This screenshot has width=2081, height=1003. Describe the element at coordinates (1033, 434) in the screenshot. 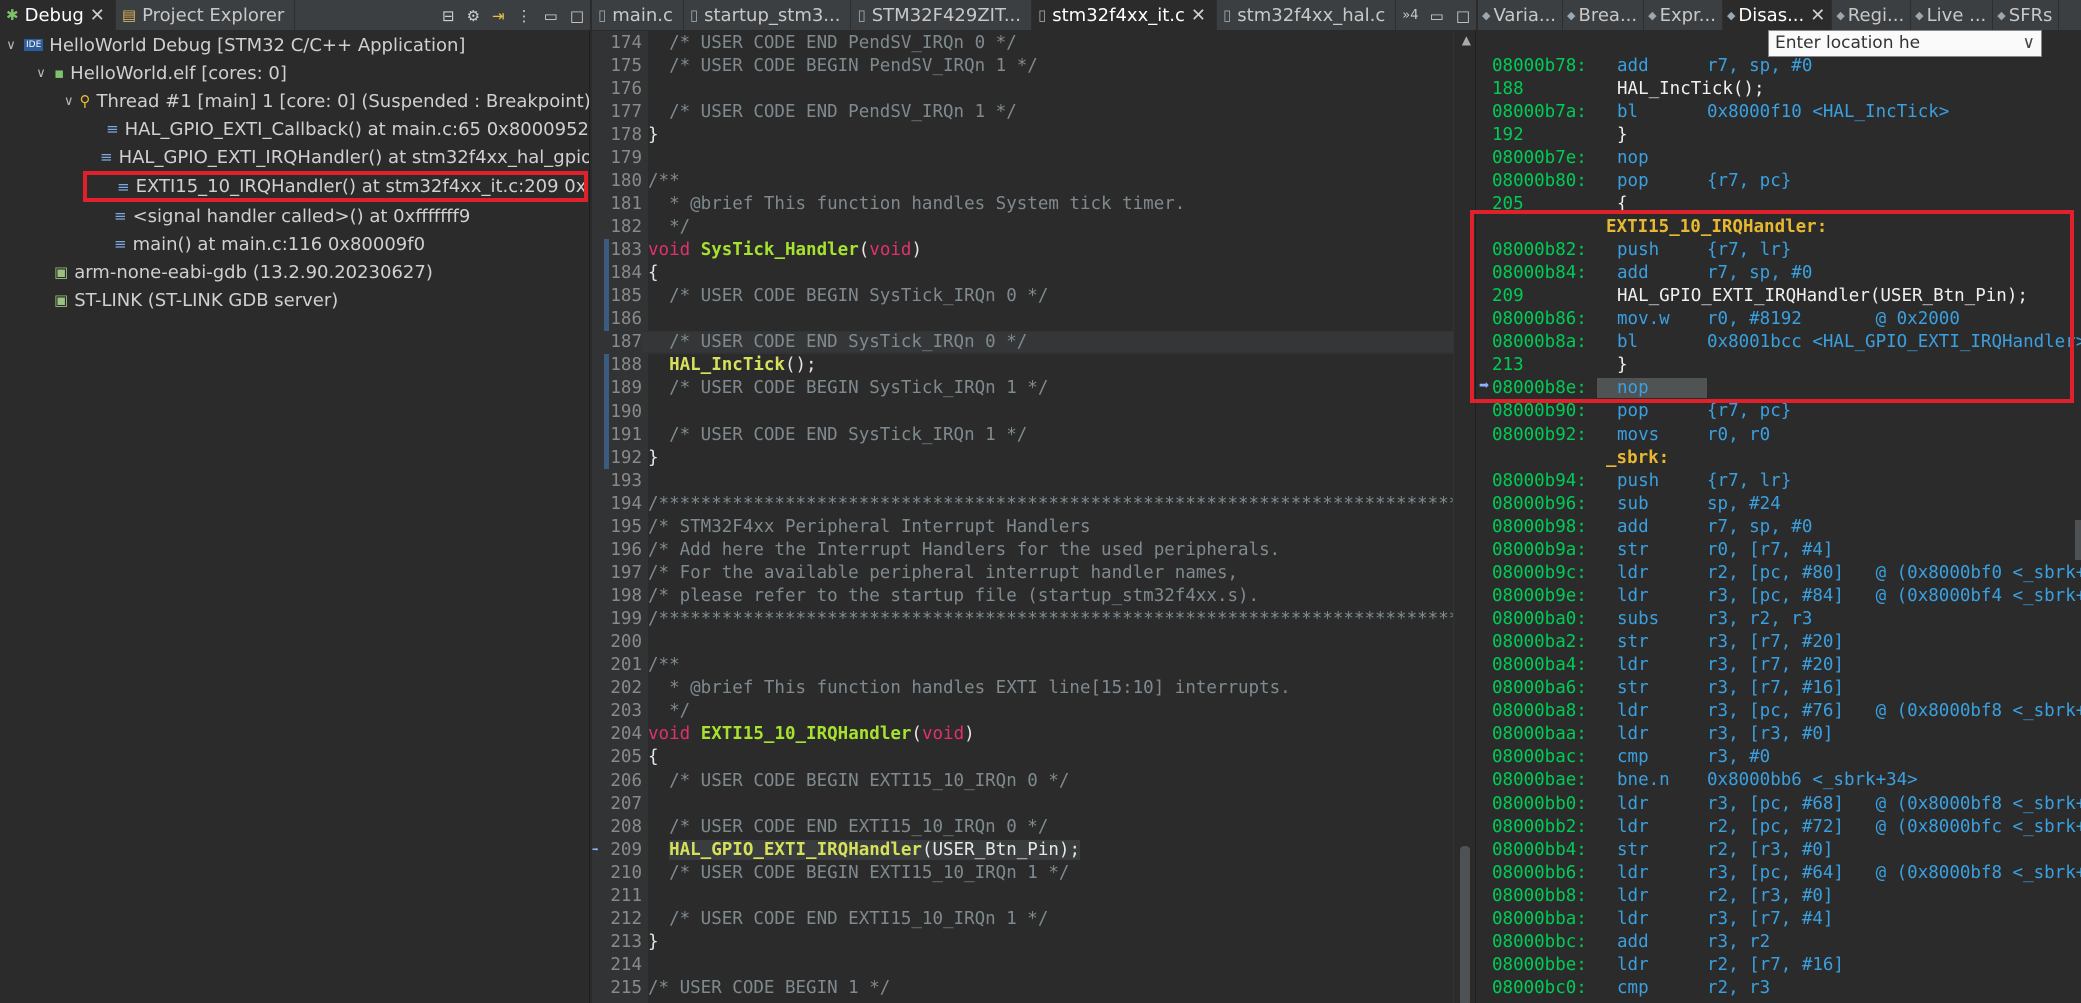

I see `code-line: 191 /* USER CODE END SysTick_IRQn 1 */` at that location.